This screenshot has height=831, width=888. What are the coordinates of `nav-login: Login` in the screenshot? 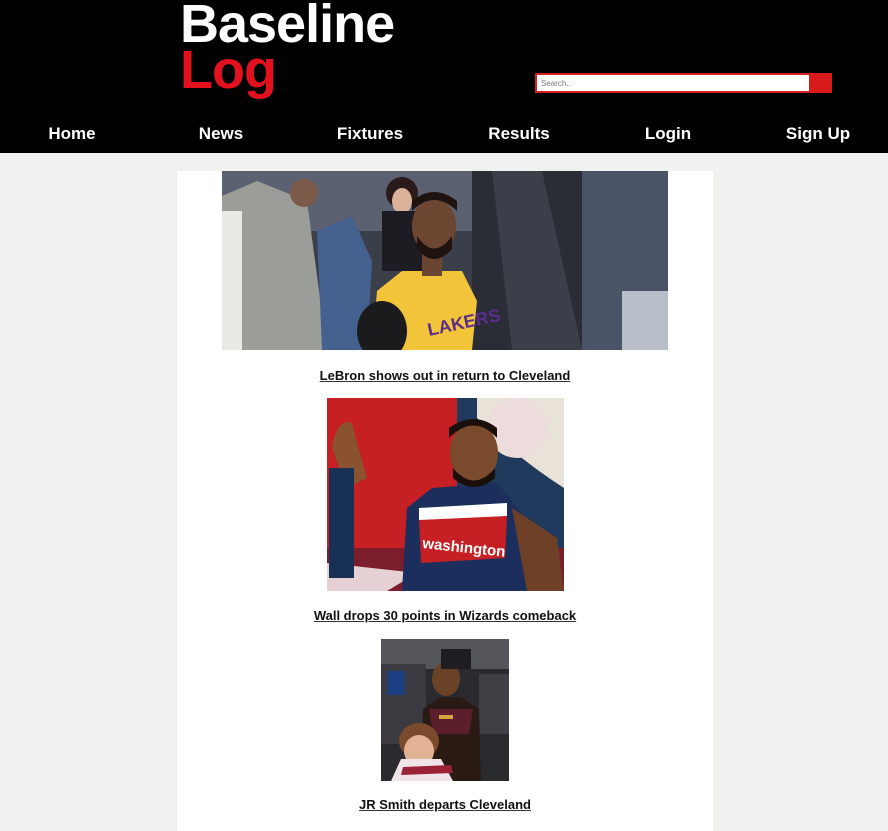 It's located at (668, 134).